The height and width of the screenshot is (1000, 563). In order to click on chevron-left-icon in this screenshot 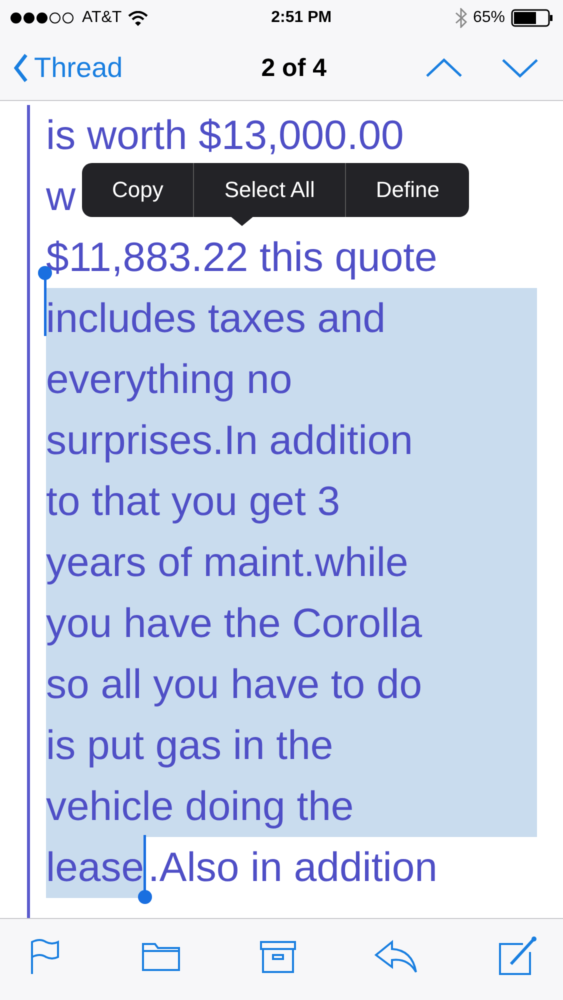, I will do `click(21, 68)`.